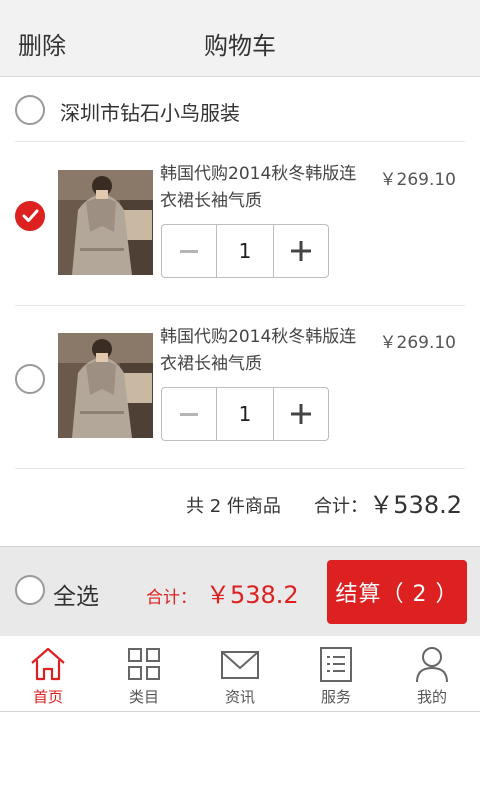 The height and width of the screenshot is (800, 480). I want to click on list-icon, so click(336, 664).